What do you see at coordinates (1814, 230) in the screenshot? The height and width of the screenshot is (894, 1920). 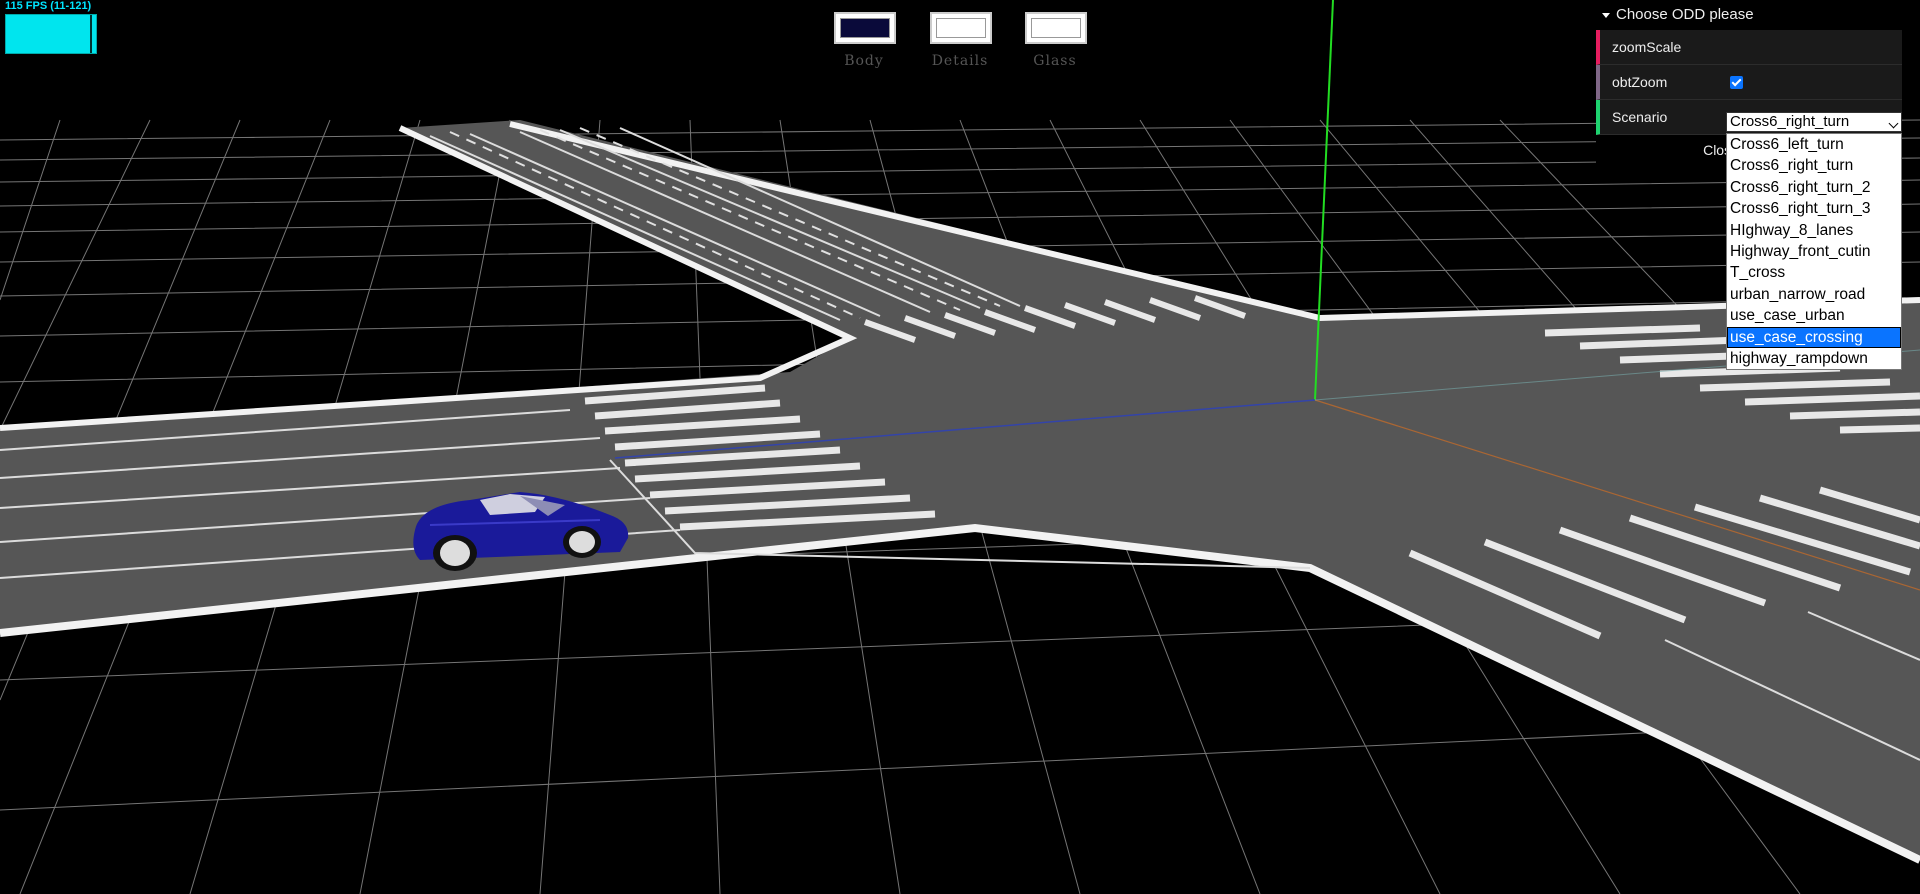 I see `scenario-option: HIghway_8_lanes` at bounding box center [1814, 230].